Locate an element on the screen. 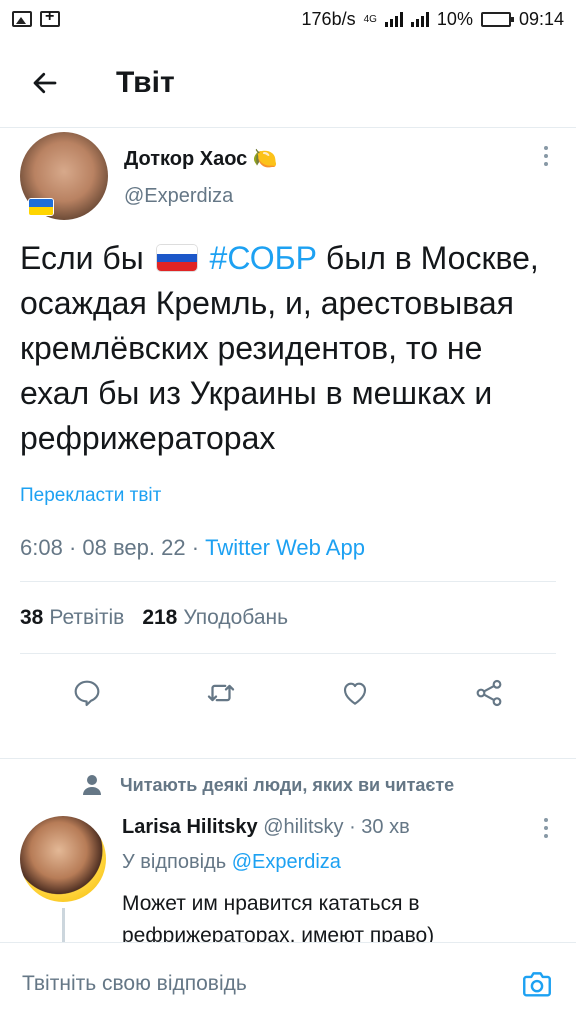  reply-author-handle: @hilitsky is located at coordinates (303, 827).